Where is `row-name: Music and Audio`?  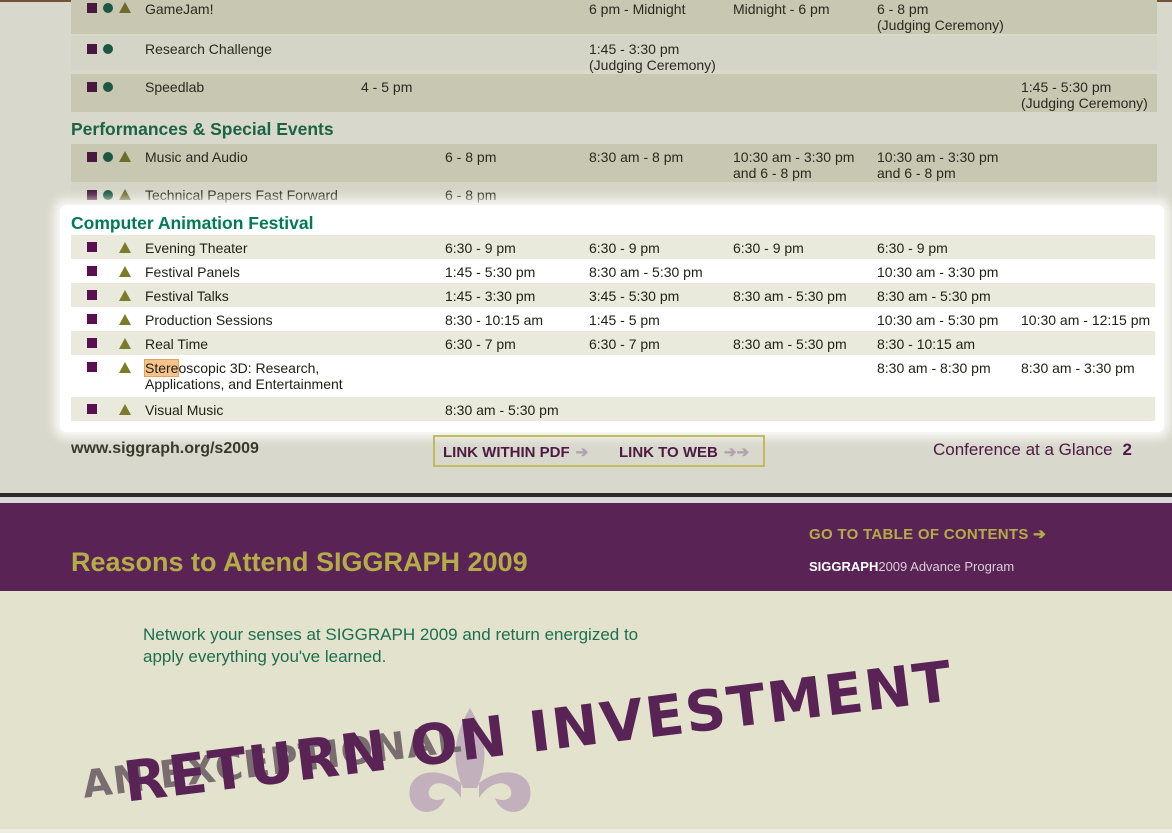
row-name: Music and Audio is located at coordinates (196, 157).